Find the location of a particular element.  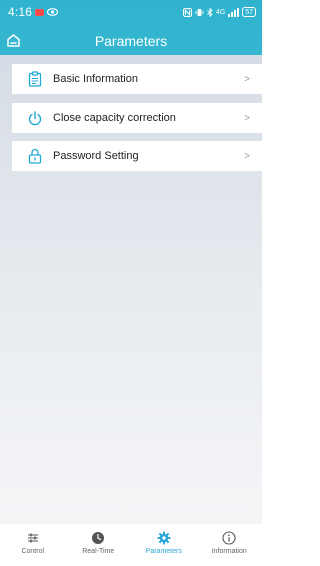

battery-level: 57 is located at coordinates (249, 12).